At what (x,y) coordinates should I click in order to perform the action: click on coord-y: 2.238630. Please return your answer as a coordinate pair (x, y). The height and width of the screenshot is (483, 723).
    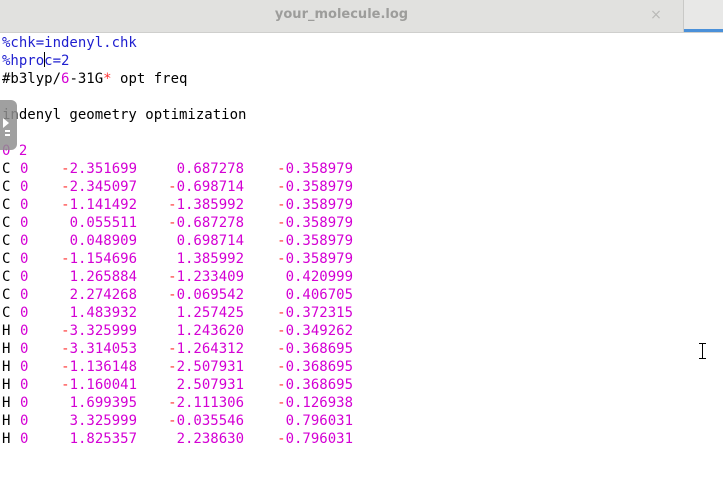
    Looking at the image, I should click on (210, 439).